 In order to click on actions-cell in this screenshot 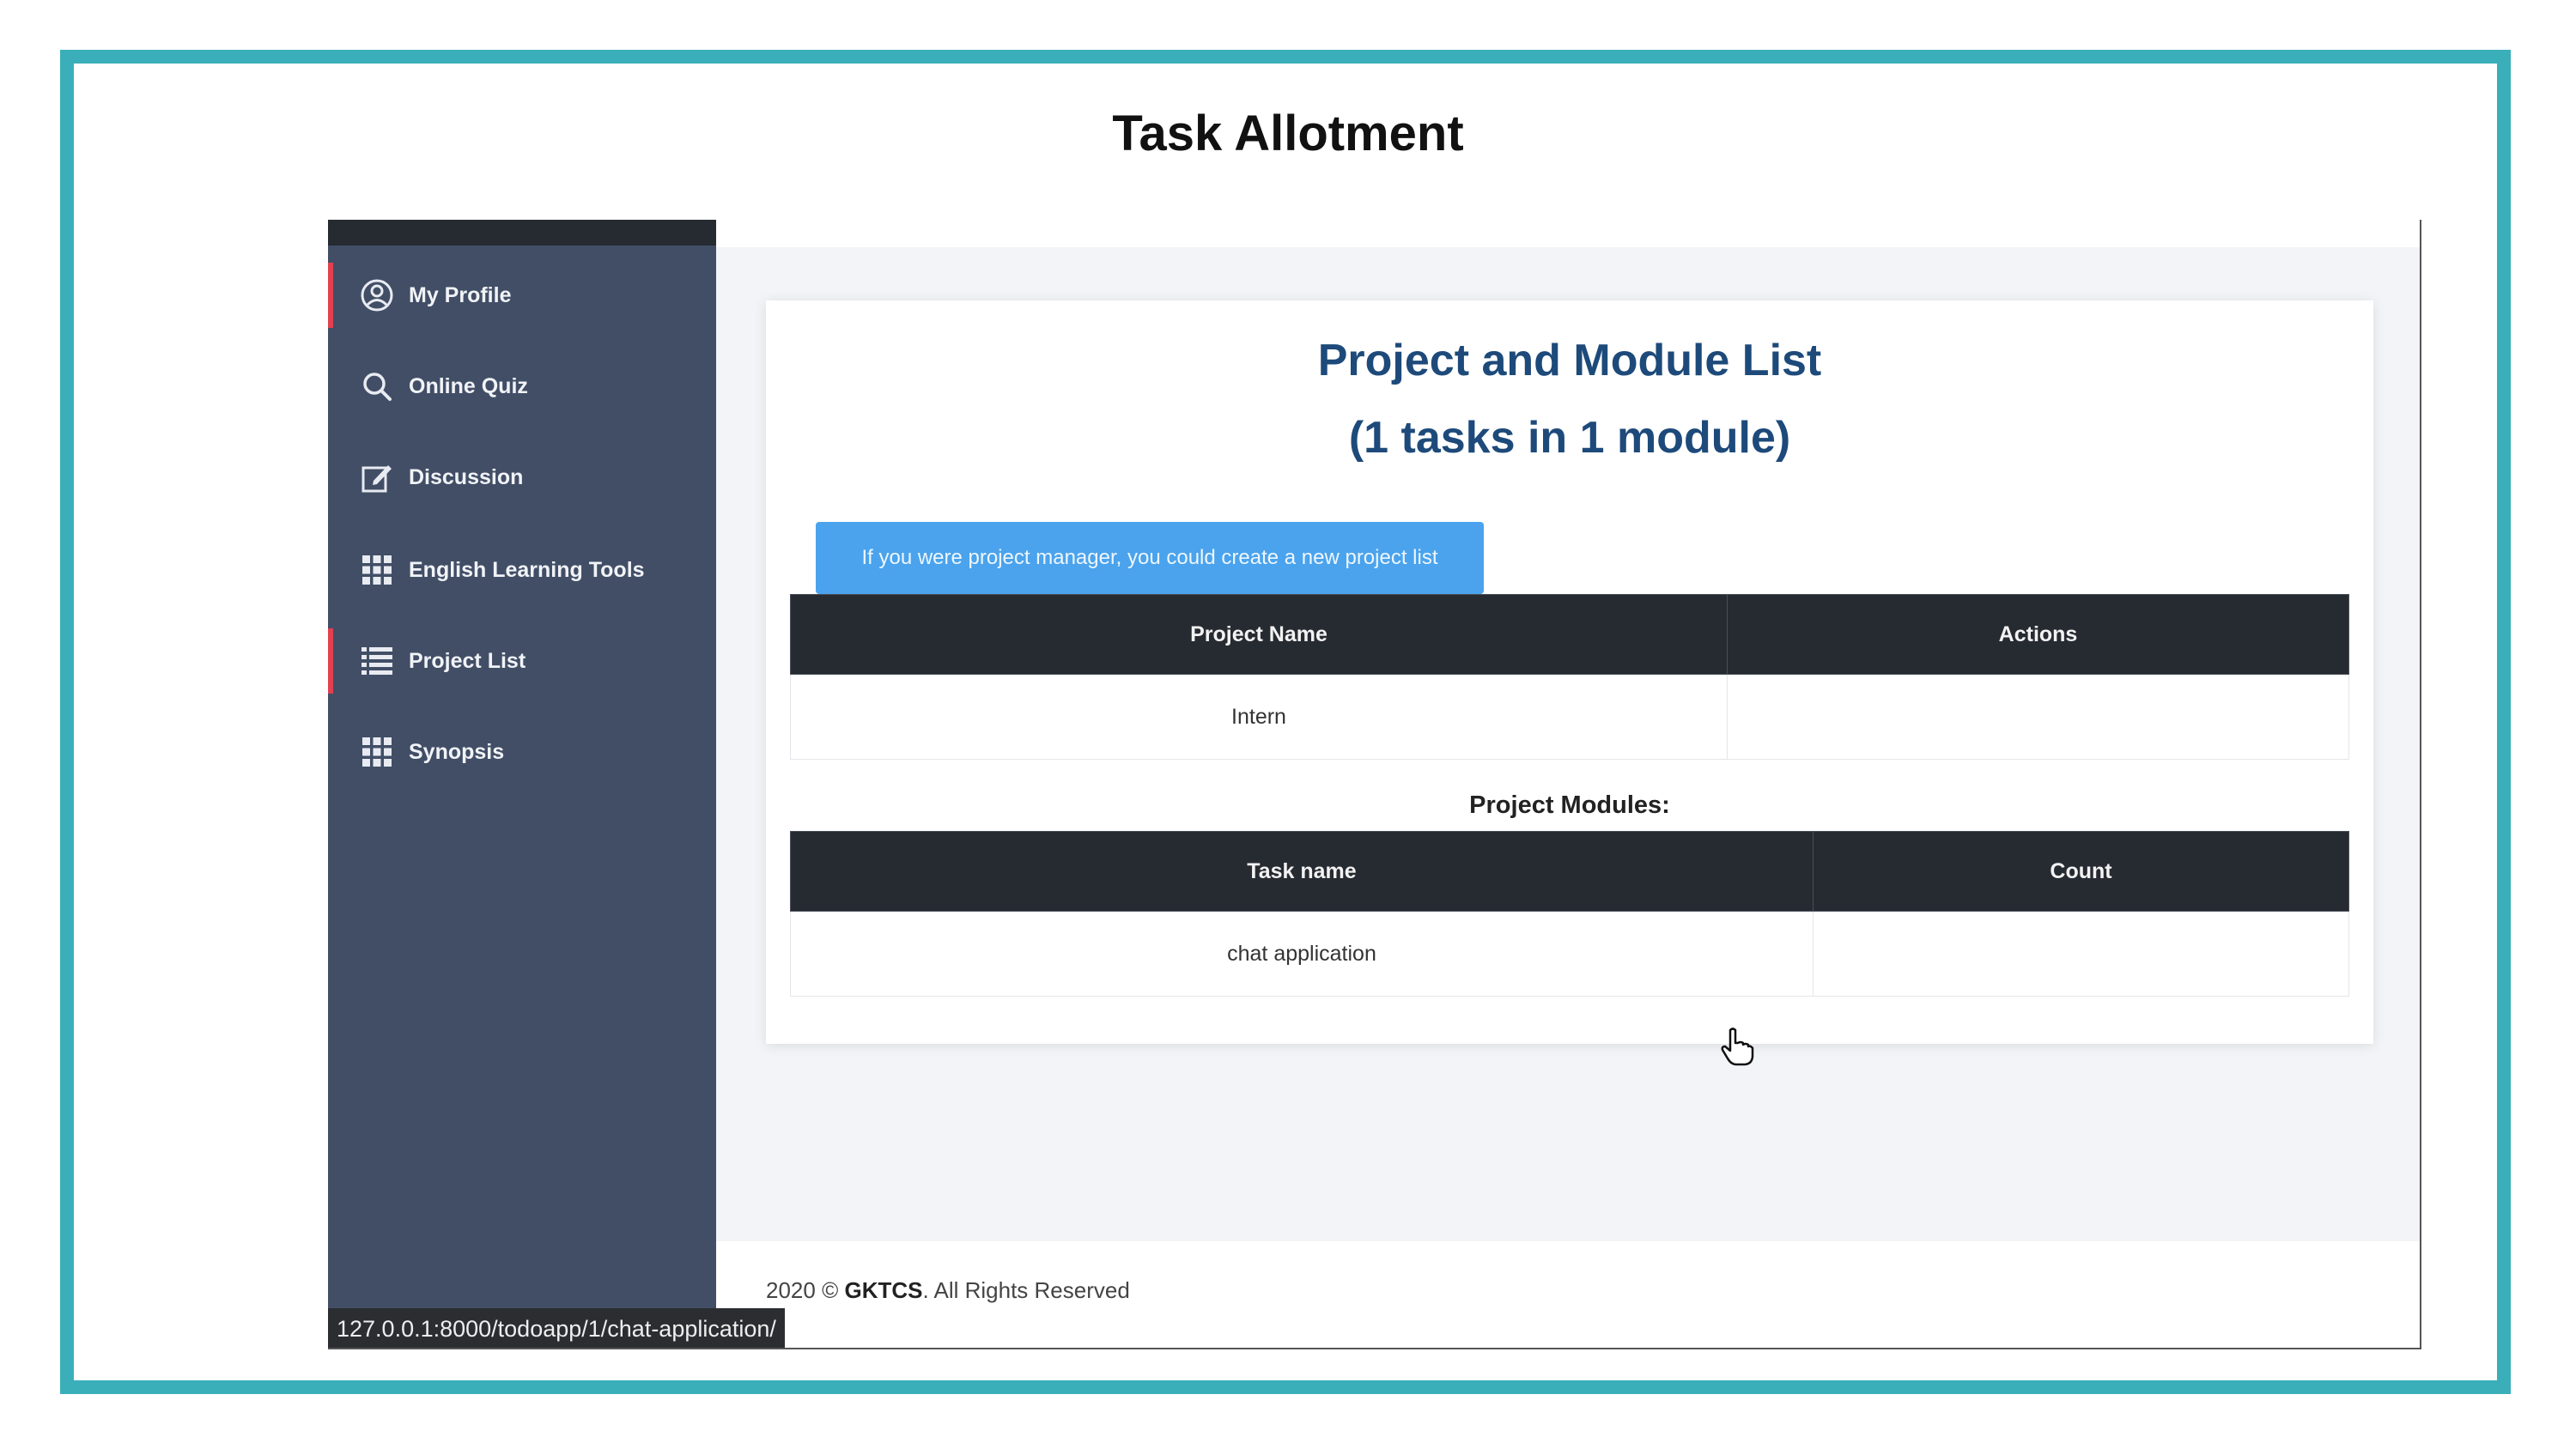, I will do `click(2038, 717)`.